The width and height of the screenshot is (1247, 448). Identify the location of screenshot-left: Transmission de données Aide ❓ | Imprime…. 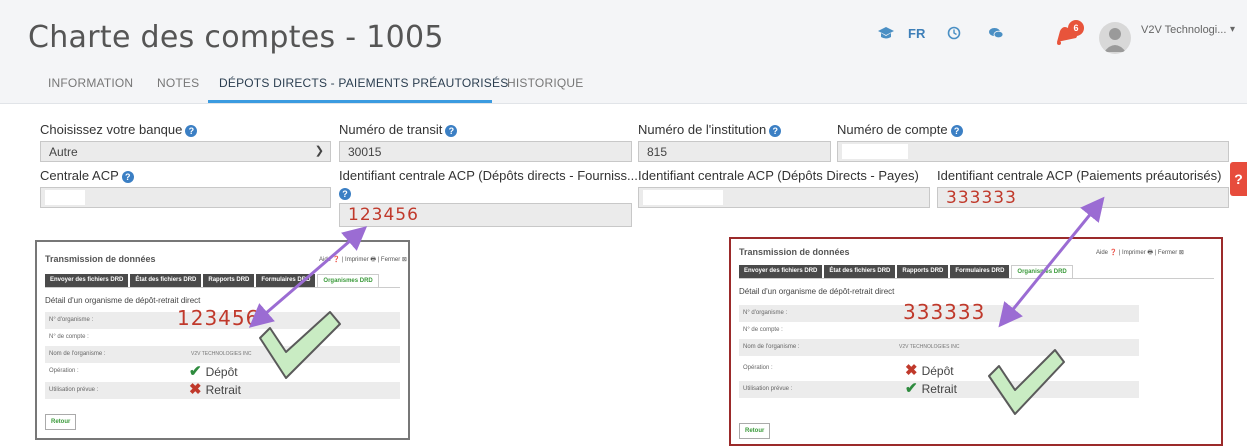
(222, 340).